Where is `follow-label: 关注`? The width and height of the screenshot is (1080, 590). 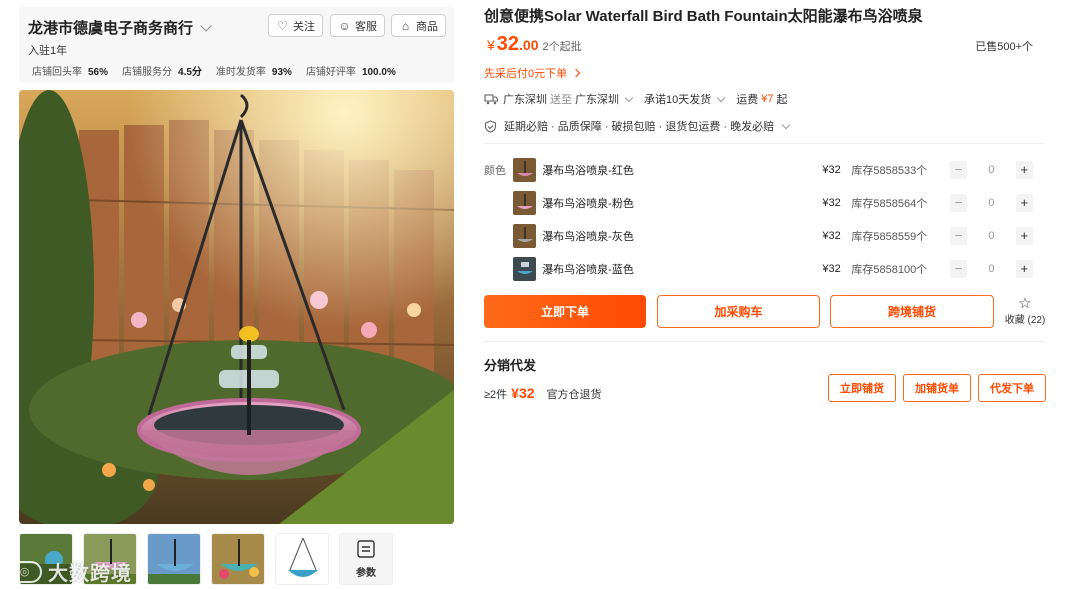
follow-label: 关注 is located at coordinates (304, 26).